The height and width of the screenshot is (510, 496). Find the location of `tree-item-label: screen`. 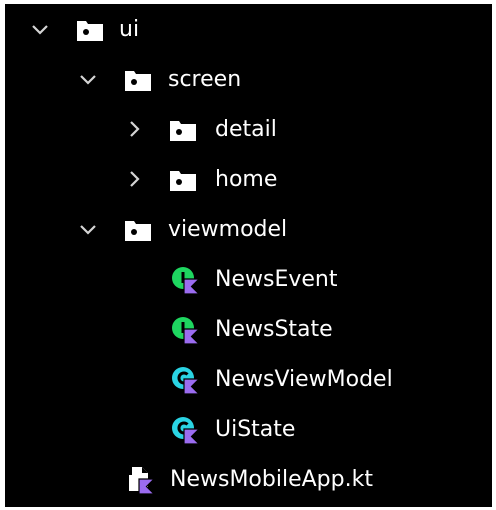

tree-item-label: screen is located at coordinates (205, 79).